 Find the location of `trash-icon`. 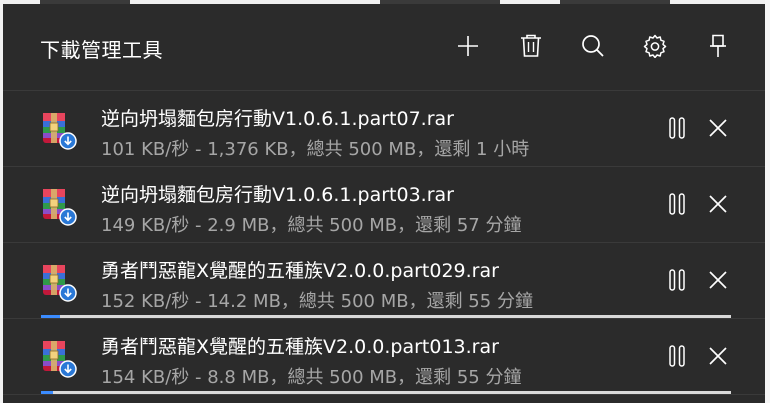

trash-icon is located at coordinates (531, 45).